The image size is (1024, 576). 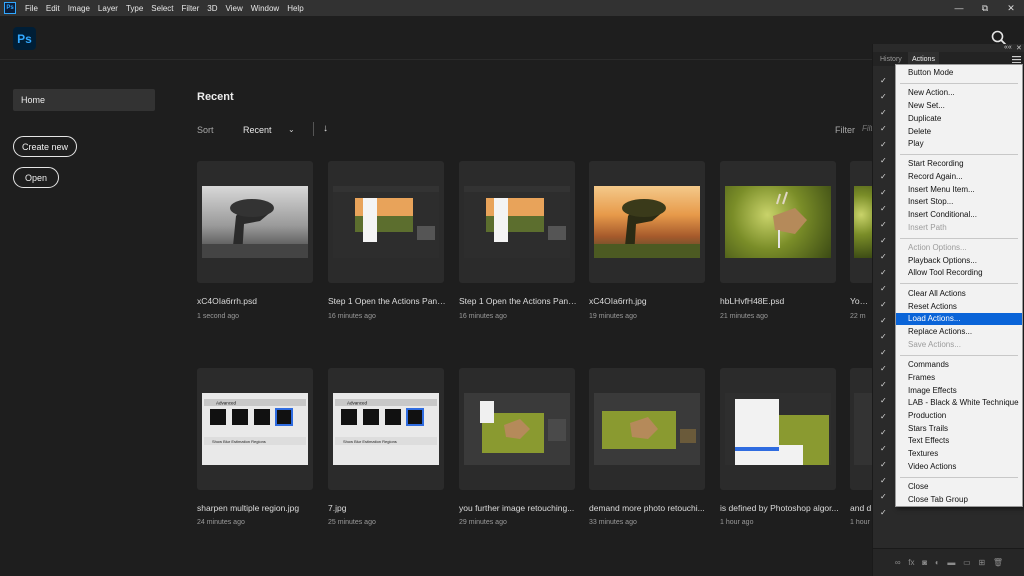 I want to click on close-panel-icon: ✕, so click(x=1019, y=48).